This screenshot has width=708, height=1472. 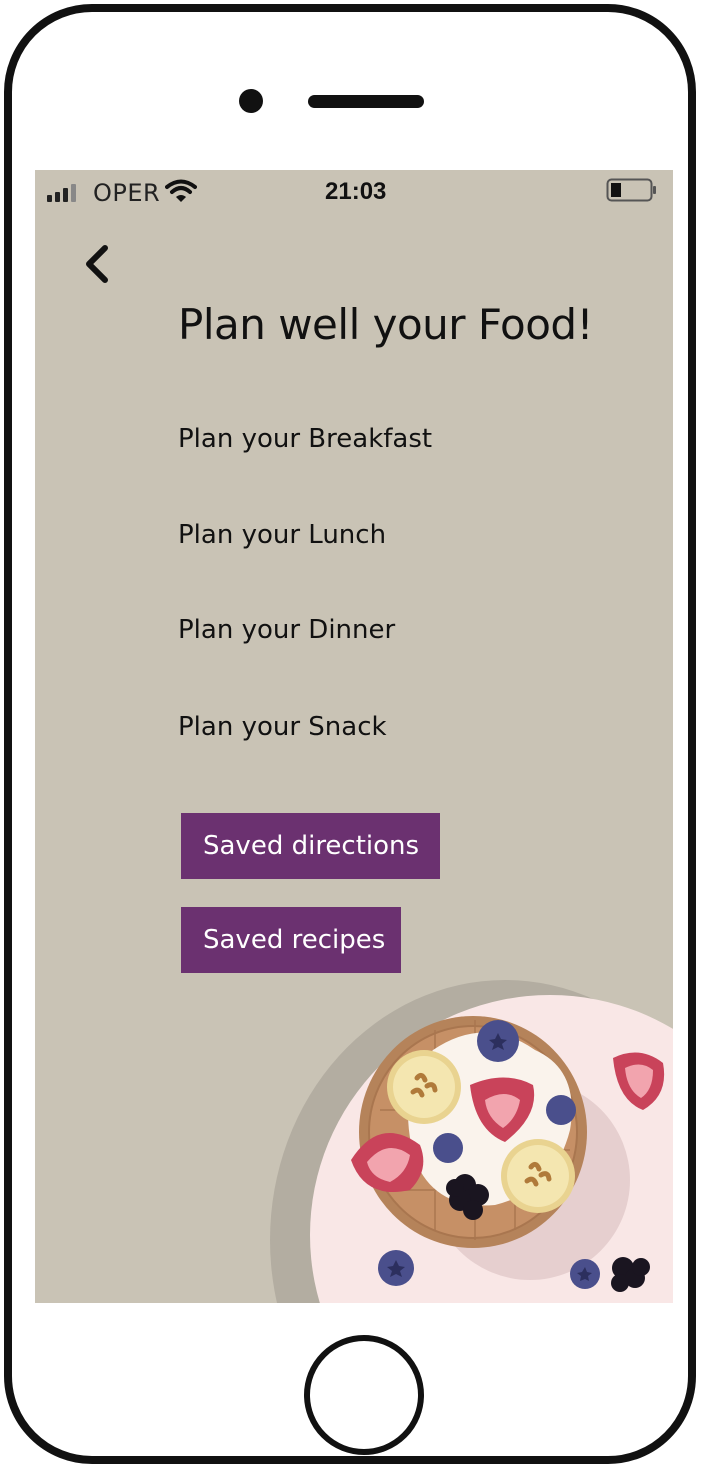 What do you see at coordinates (631, 190) in the screenshot?
I see `battery-icon` at bounding box center [631, 190].